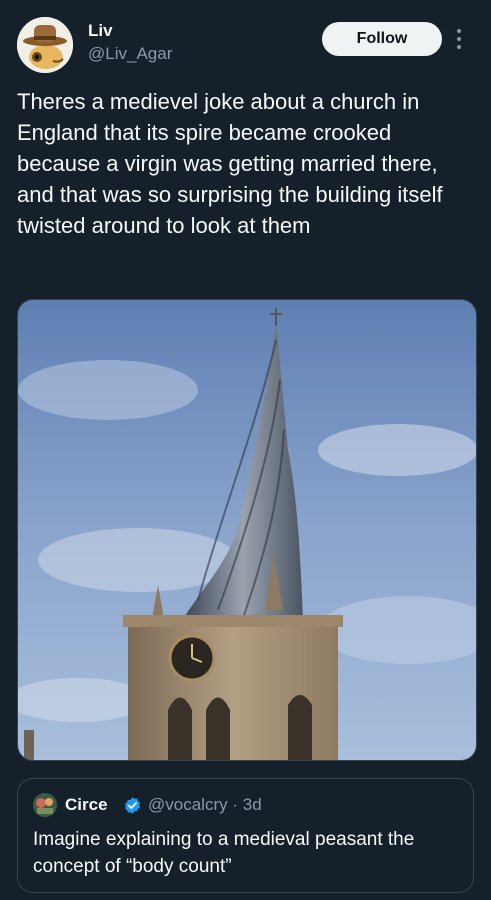 Image resolution: width=491 pixels, height=900 pixels. I want to click on quoted-author-avatar, so click(45, 805).